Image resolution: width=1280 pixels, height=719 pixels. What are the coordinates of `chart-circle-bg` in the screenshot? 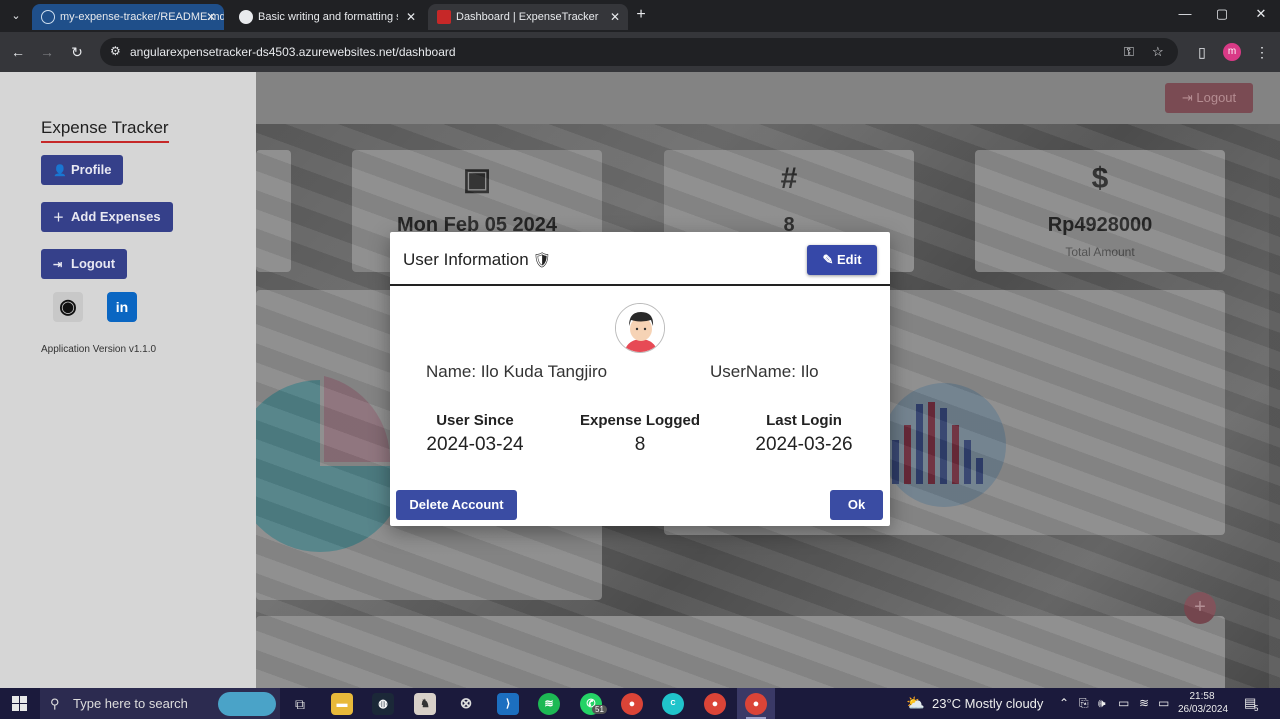 It's located at (944, 445).